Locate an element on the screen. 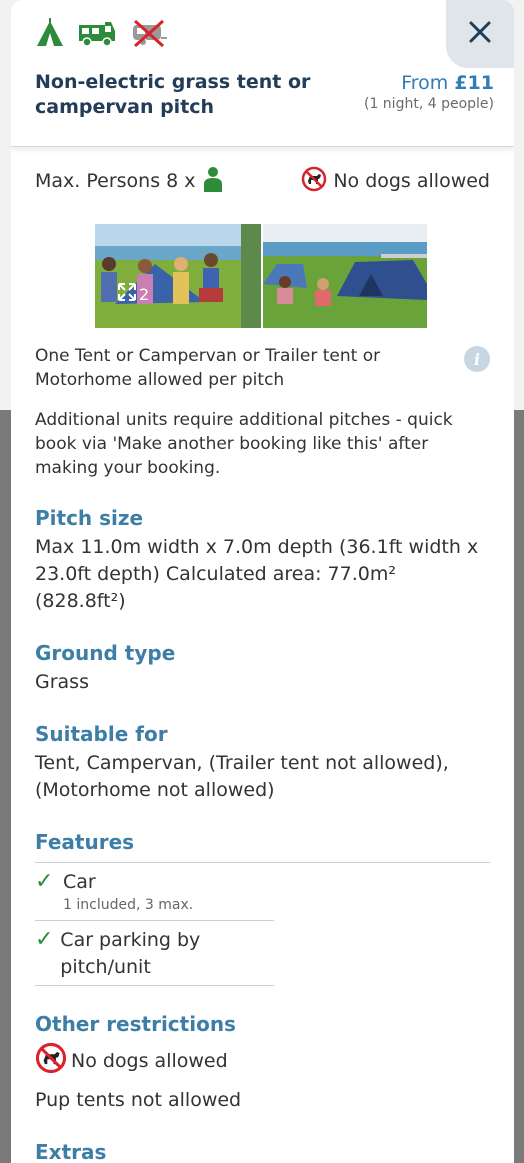  feature-label: Car parking by pitch/unit is located at coordinates (130, 953).